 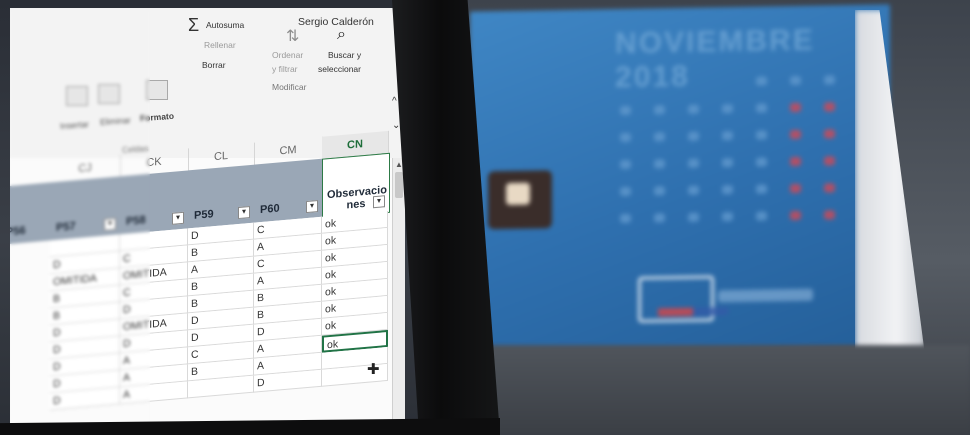 What do you see at coordinates (339, 69) in the screenshot?
I see `select-button: seleccionar` at bounding box center [339, 69].